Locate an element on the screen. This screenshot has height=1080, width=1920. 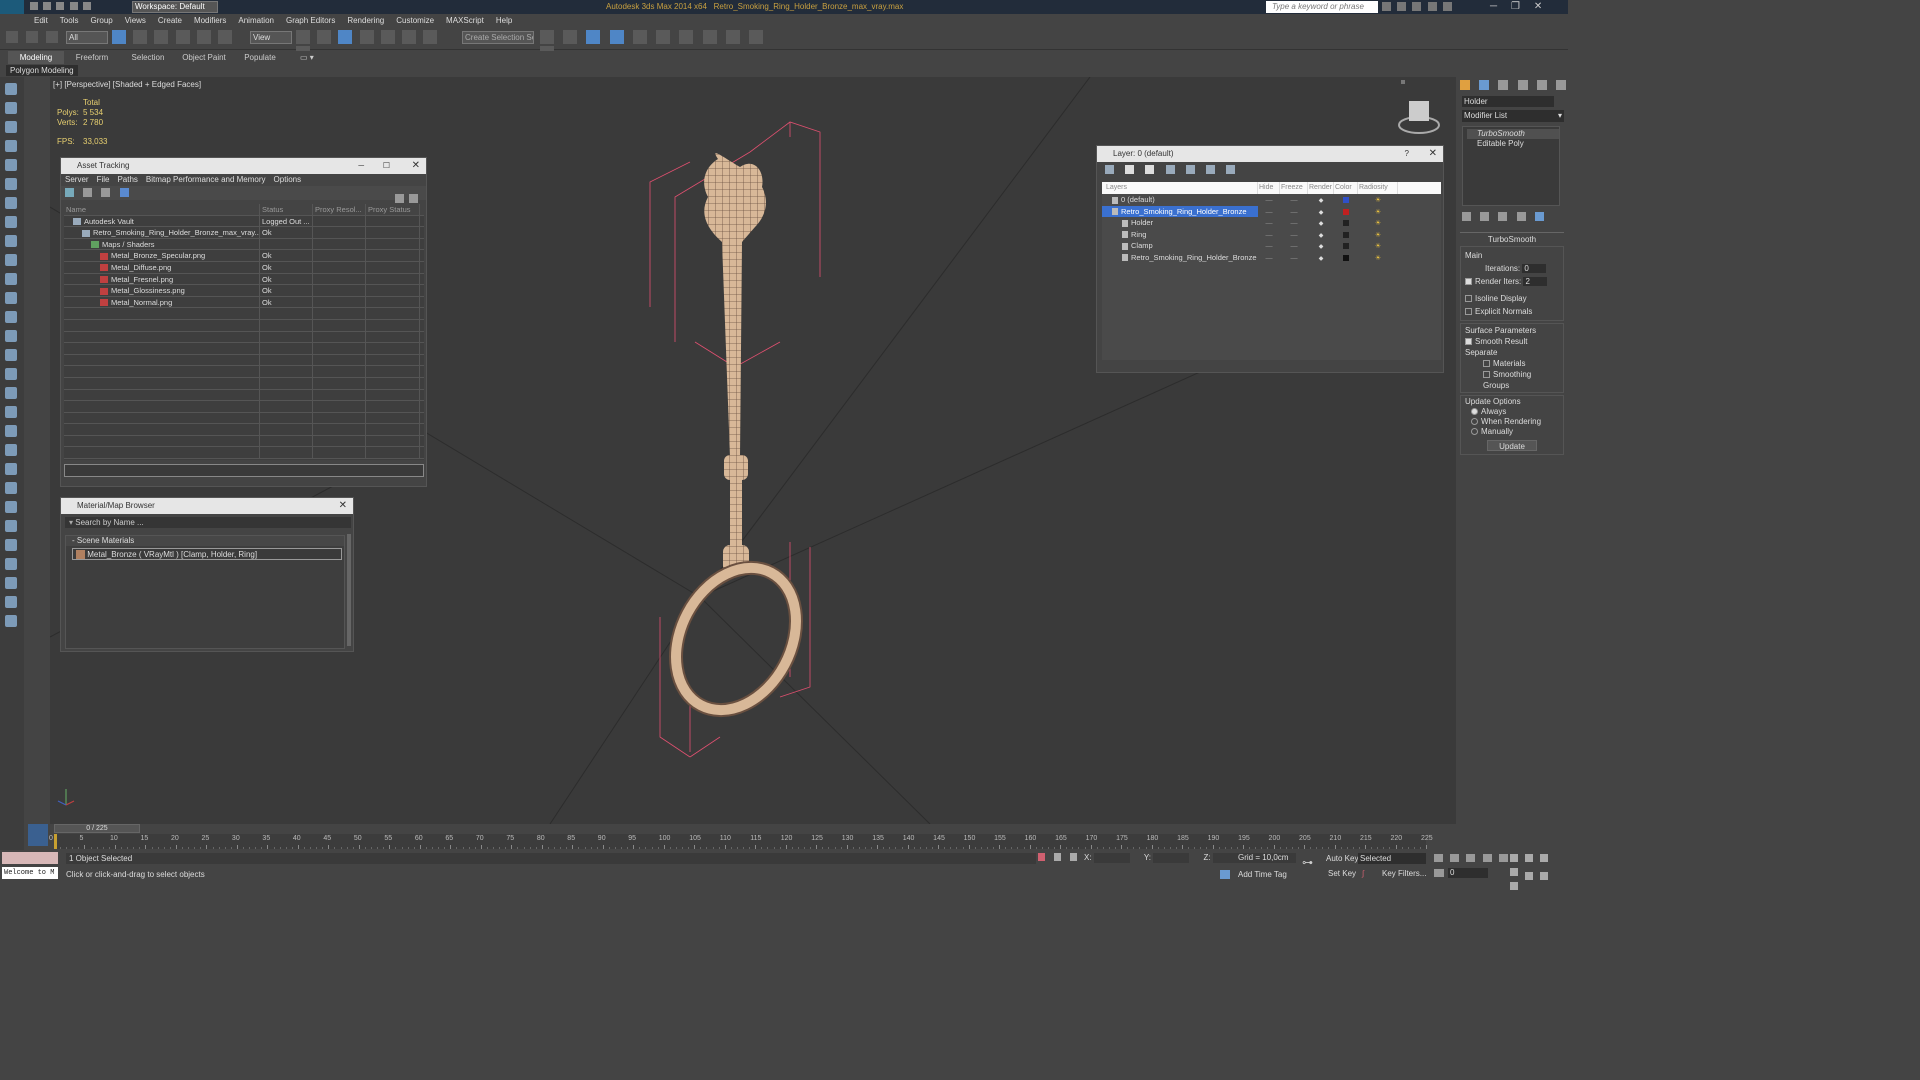
asset-row: Metal_Normal.png Ok is located at coordinates (244, 302).